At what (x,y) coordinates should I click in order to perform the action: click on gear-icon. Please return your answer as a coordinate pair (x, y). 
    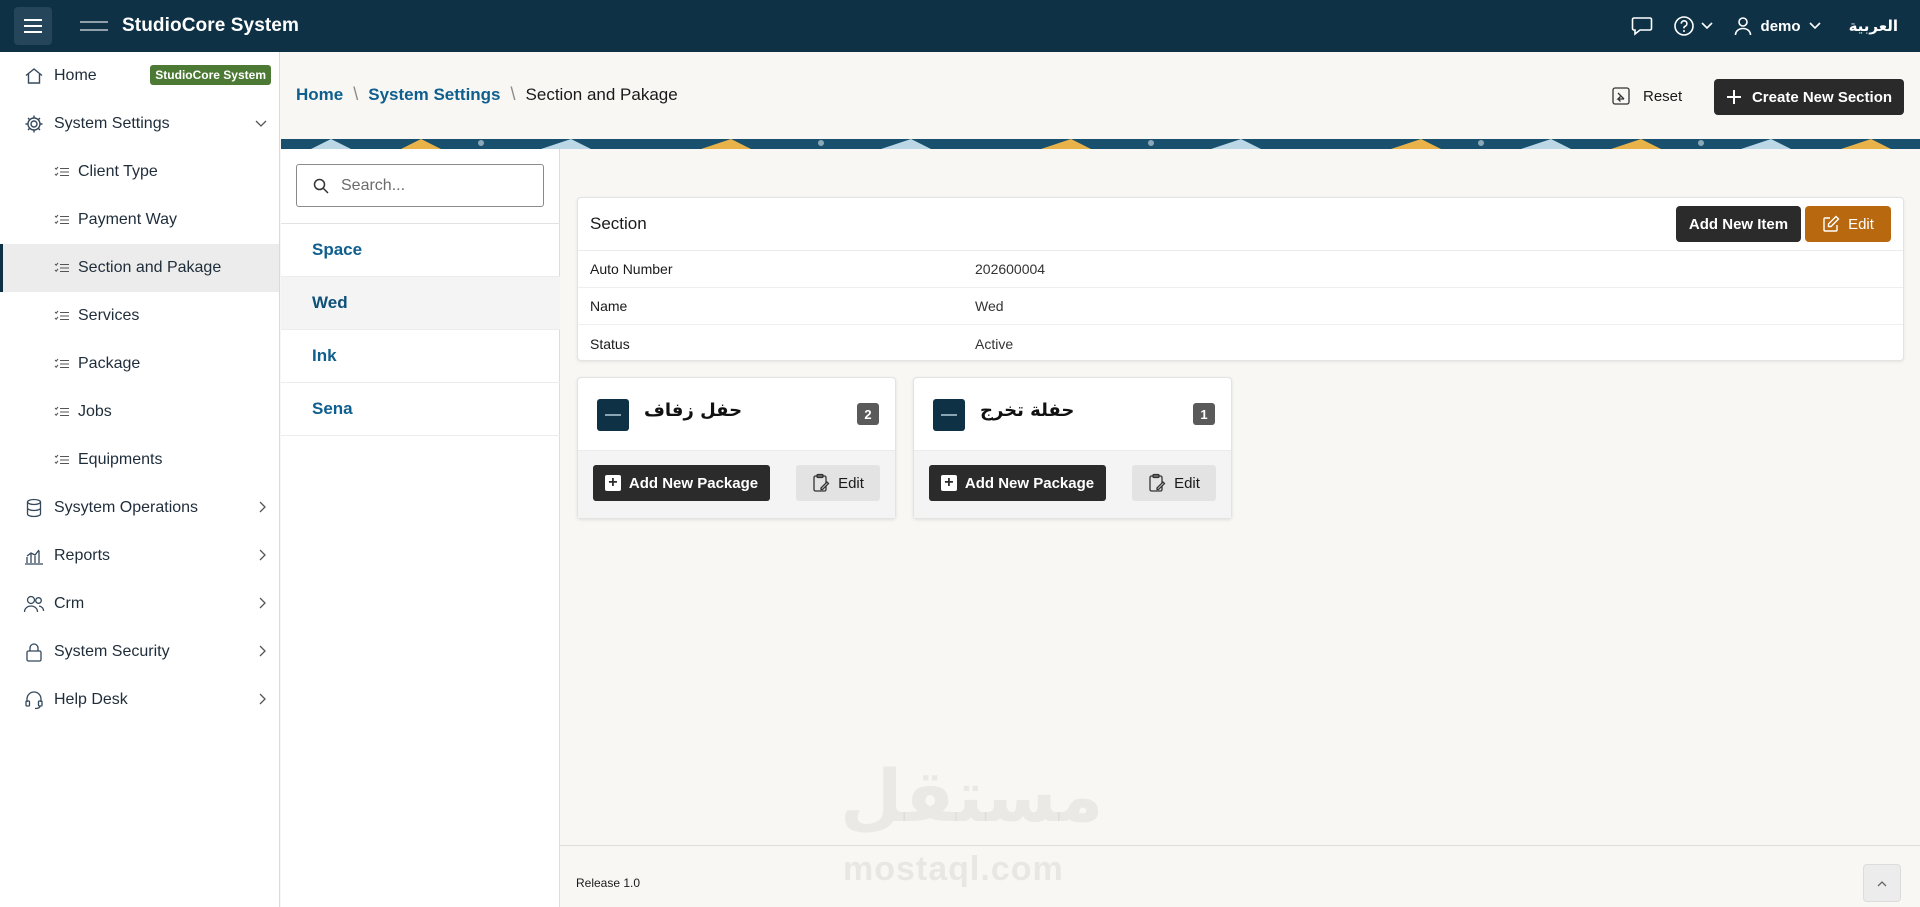
    Looking at the image, I should click on (34, 124).